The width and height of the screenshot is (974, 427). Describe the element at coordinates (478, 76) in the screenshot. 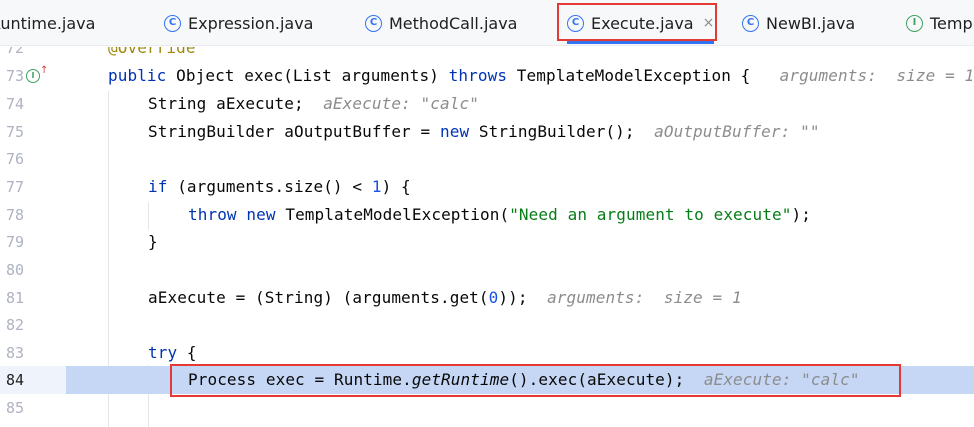

I see `keyword: throws` at that location.